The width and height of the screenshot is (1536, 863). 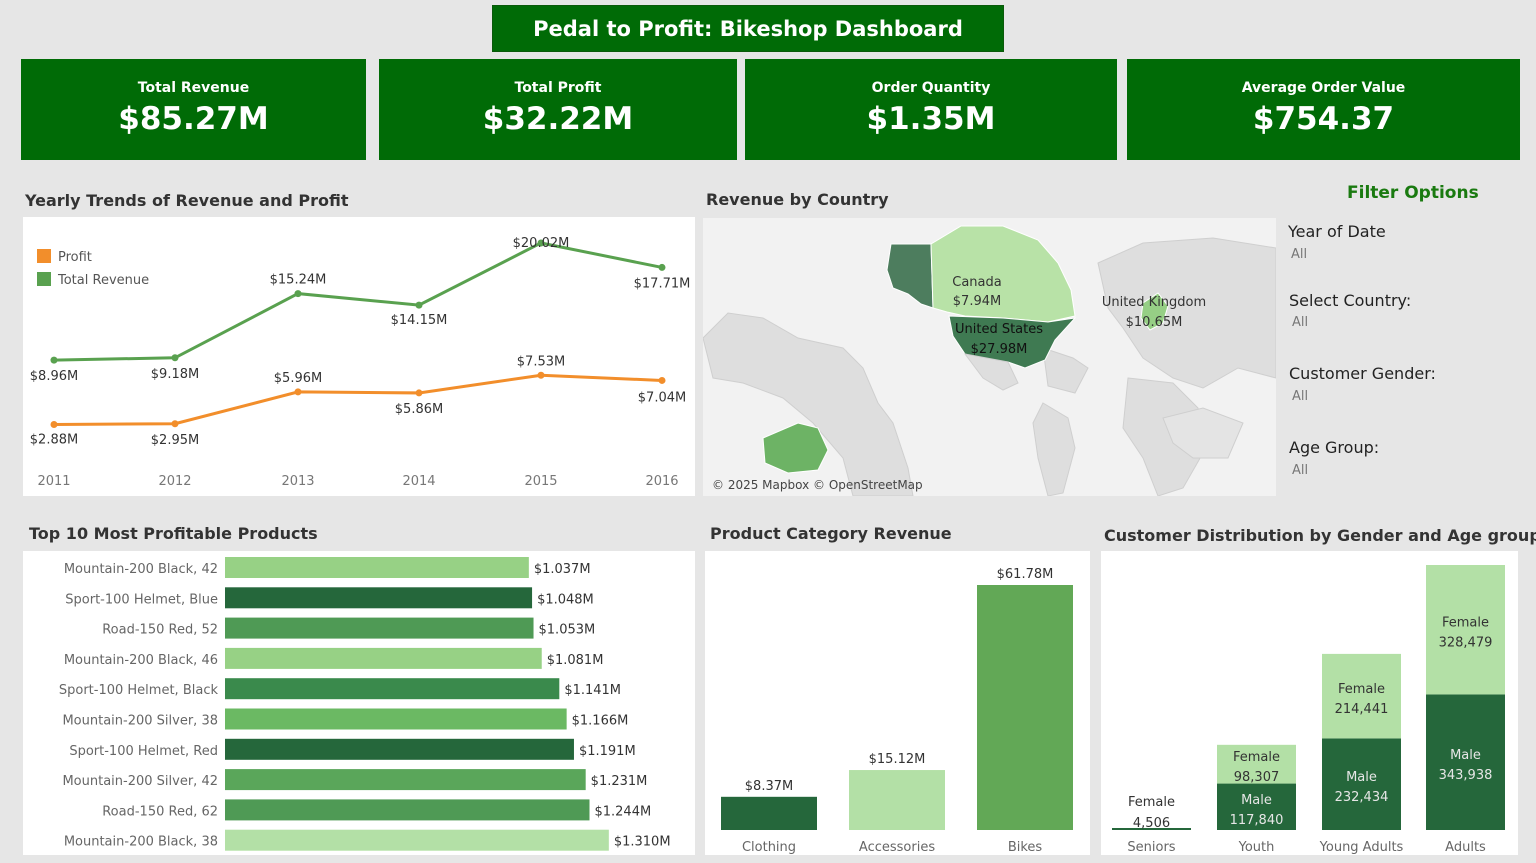 What do you see at coordinates (173, 533) in the screenshot?
I see `top10-title: Top 10 Most Profitable Products` at bounding box center [173, 533].